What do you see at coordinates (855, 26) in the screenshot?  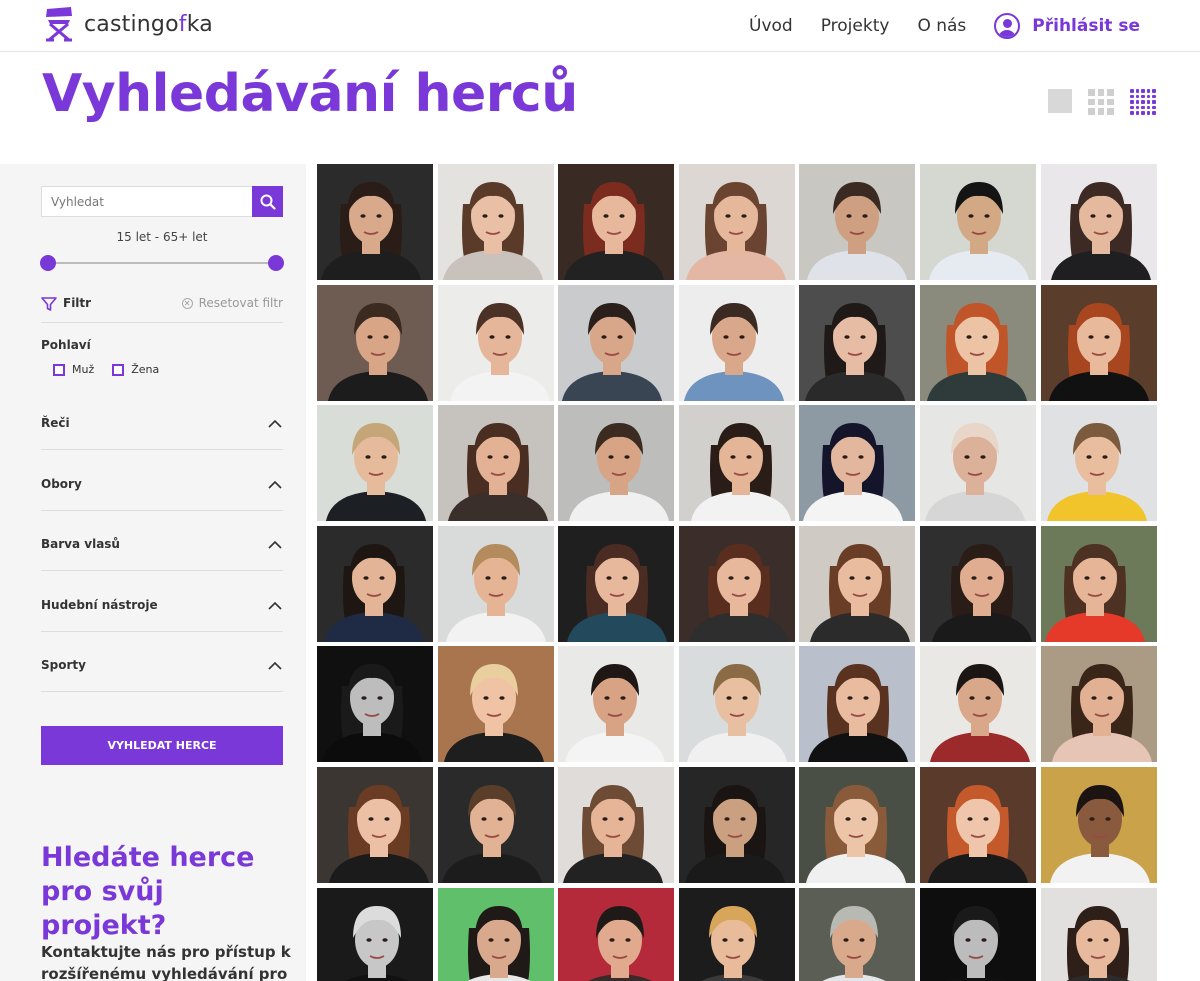 I see `nav-projekty: Projekty` at bounding box center [855, 26].